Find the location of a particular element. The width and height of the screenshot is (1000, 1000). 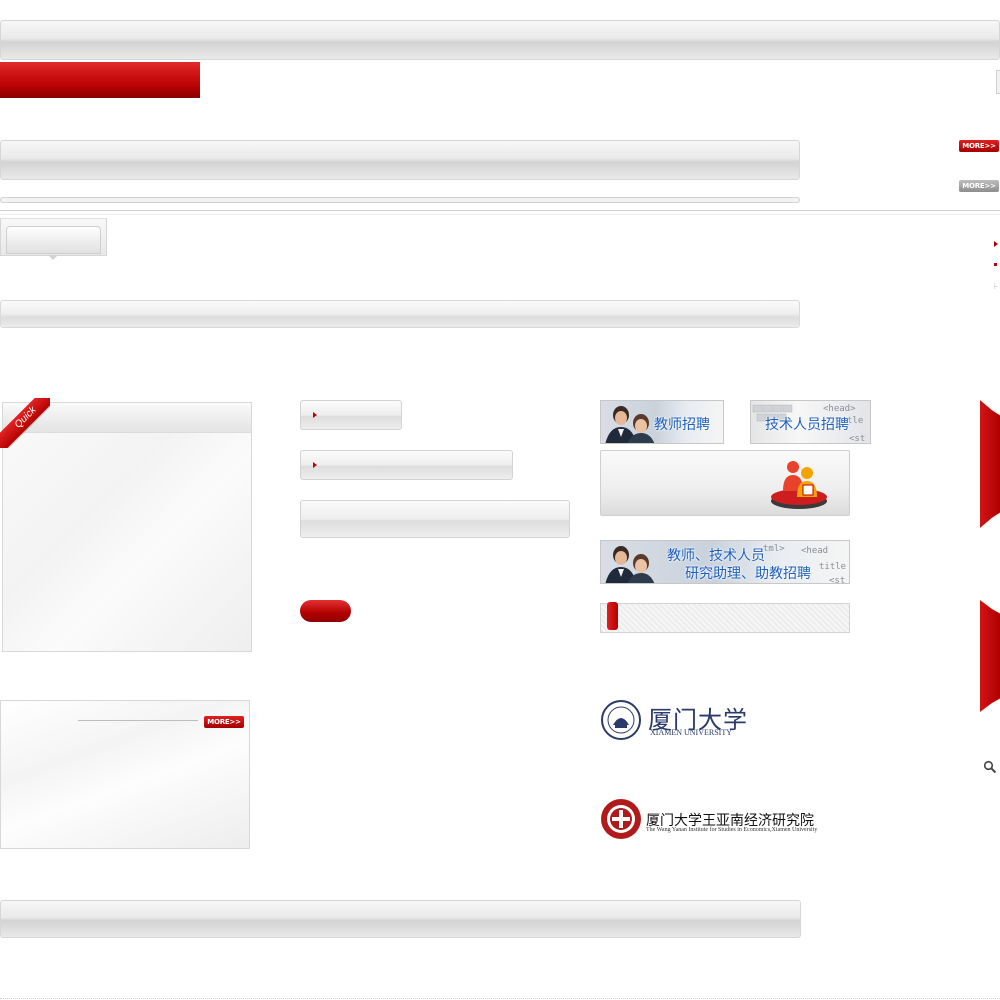

xiamen-university-logo: 厦门大学 XIAMEN UNIVERSITY is located at coordinates (673, 720).